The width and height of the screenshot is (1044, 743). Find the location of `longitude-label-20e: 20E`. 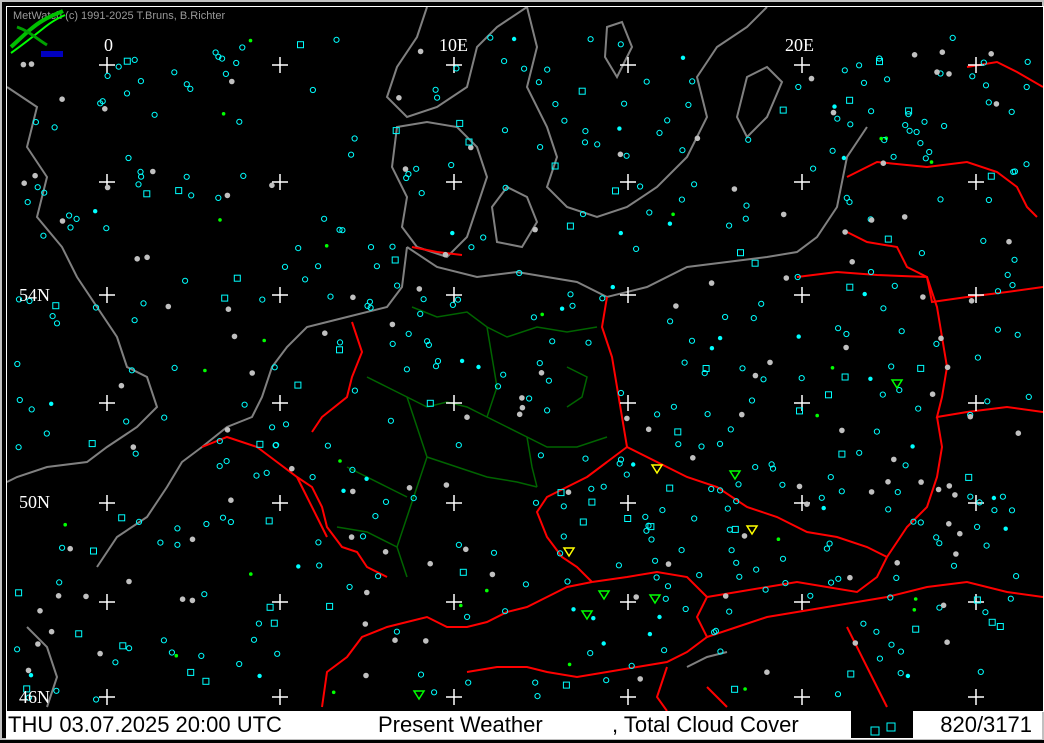

longitude-label-20e: 20E is located at coordinates (799, 45).